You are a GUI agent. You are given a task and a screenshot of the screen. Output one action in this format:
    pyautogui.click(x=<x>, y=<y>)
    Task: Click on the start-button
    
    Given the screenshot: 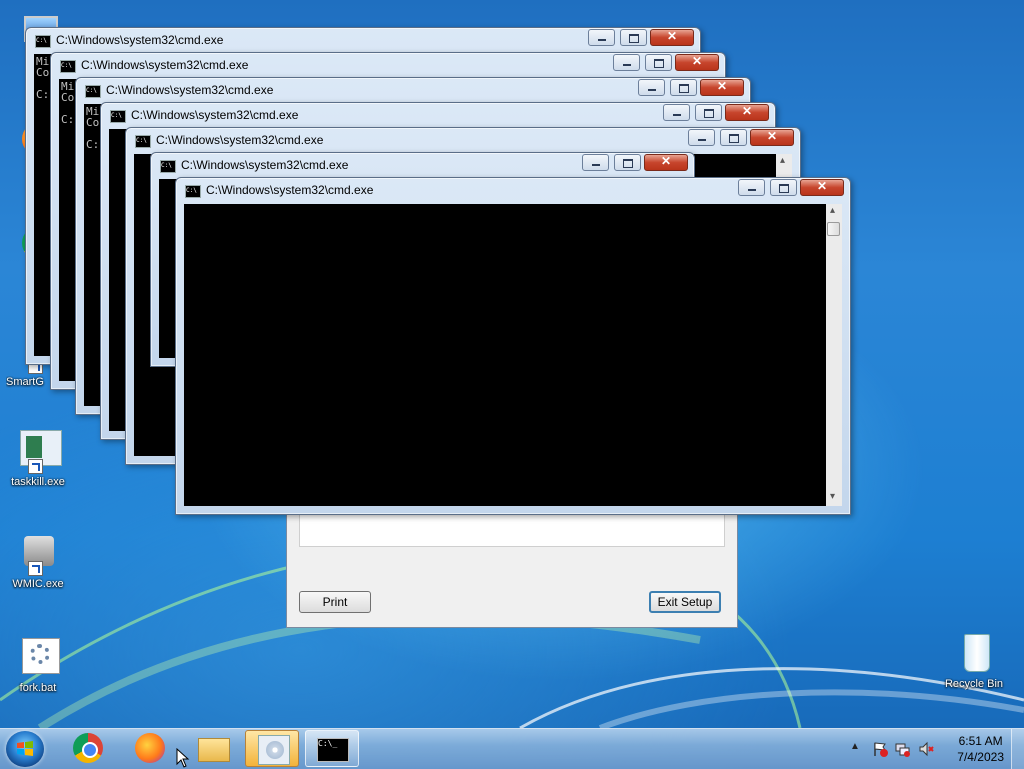 What is the action you would take?
    pyautogui.click(x=25, y=749)
    